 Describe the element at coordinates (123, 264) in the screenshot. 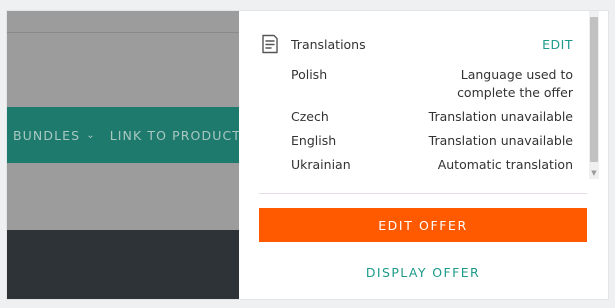

I see `background-footer` at that location.